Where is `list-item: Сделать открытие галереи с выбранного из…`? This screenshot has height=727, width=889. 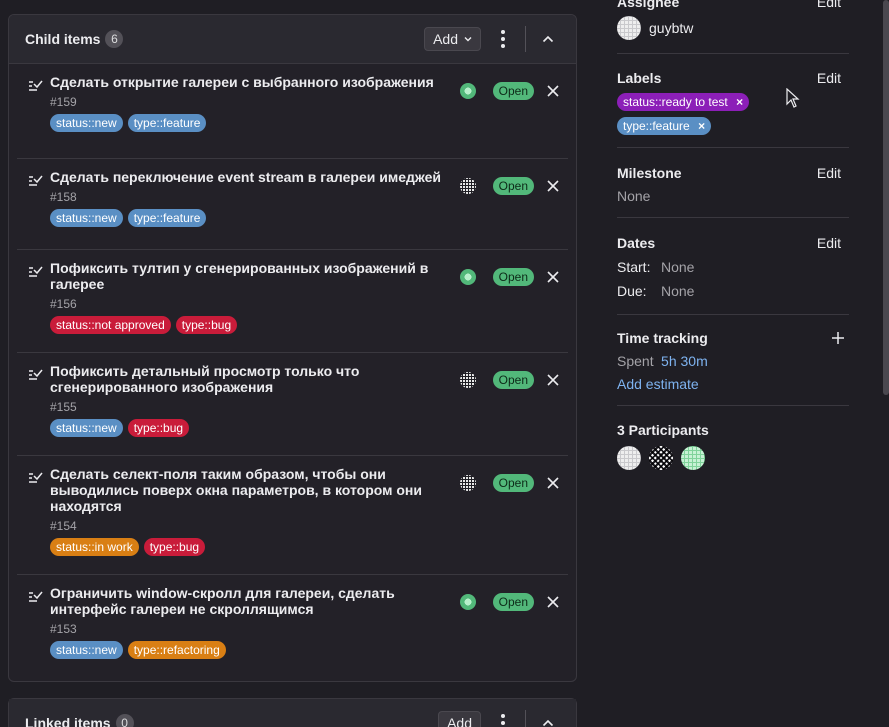
list-item: Сделать открытие галереи с выбранного из… is located at coordinates (292, 111).